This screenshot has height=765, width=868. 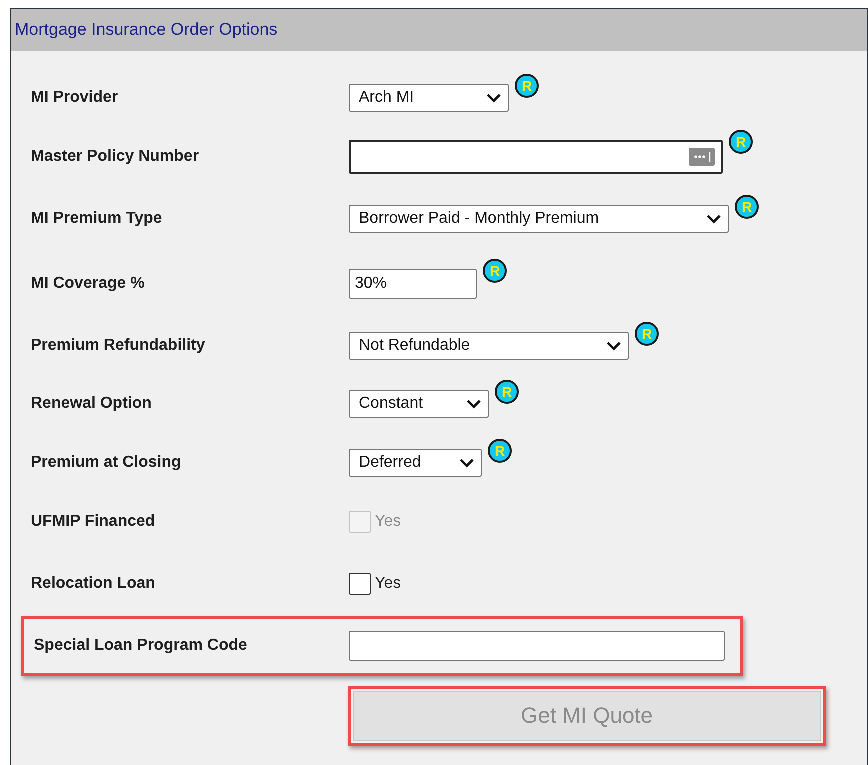 What do you see at coordinates (429, 98) in the screenshot?
I see `dropdown: Arch MI` at bounding box center [429, 98].